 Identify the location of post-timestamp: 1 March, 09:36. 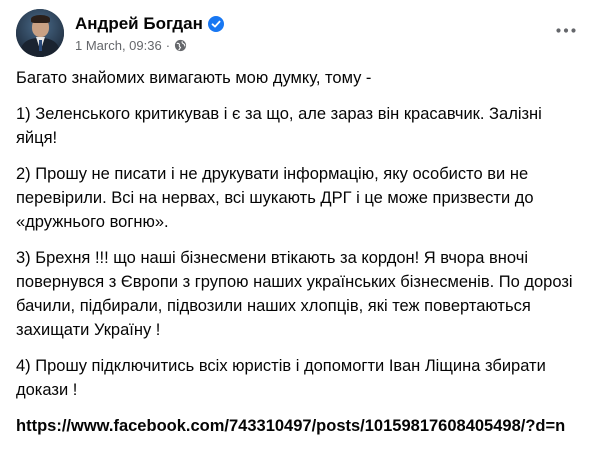
(118, 45).